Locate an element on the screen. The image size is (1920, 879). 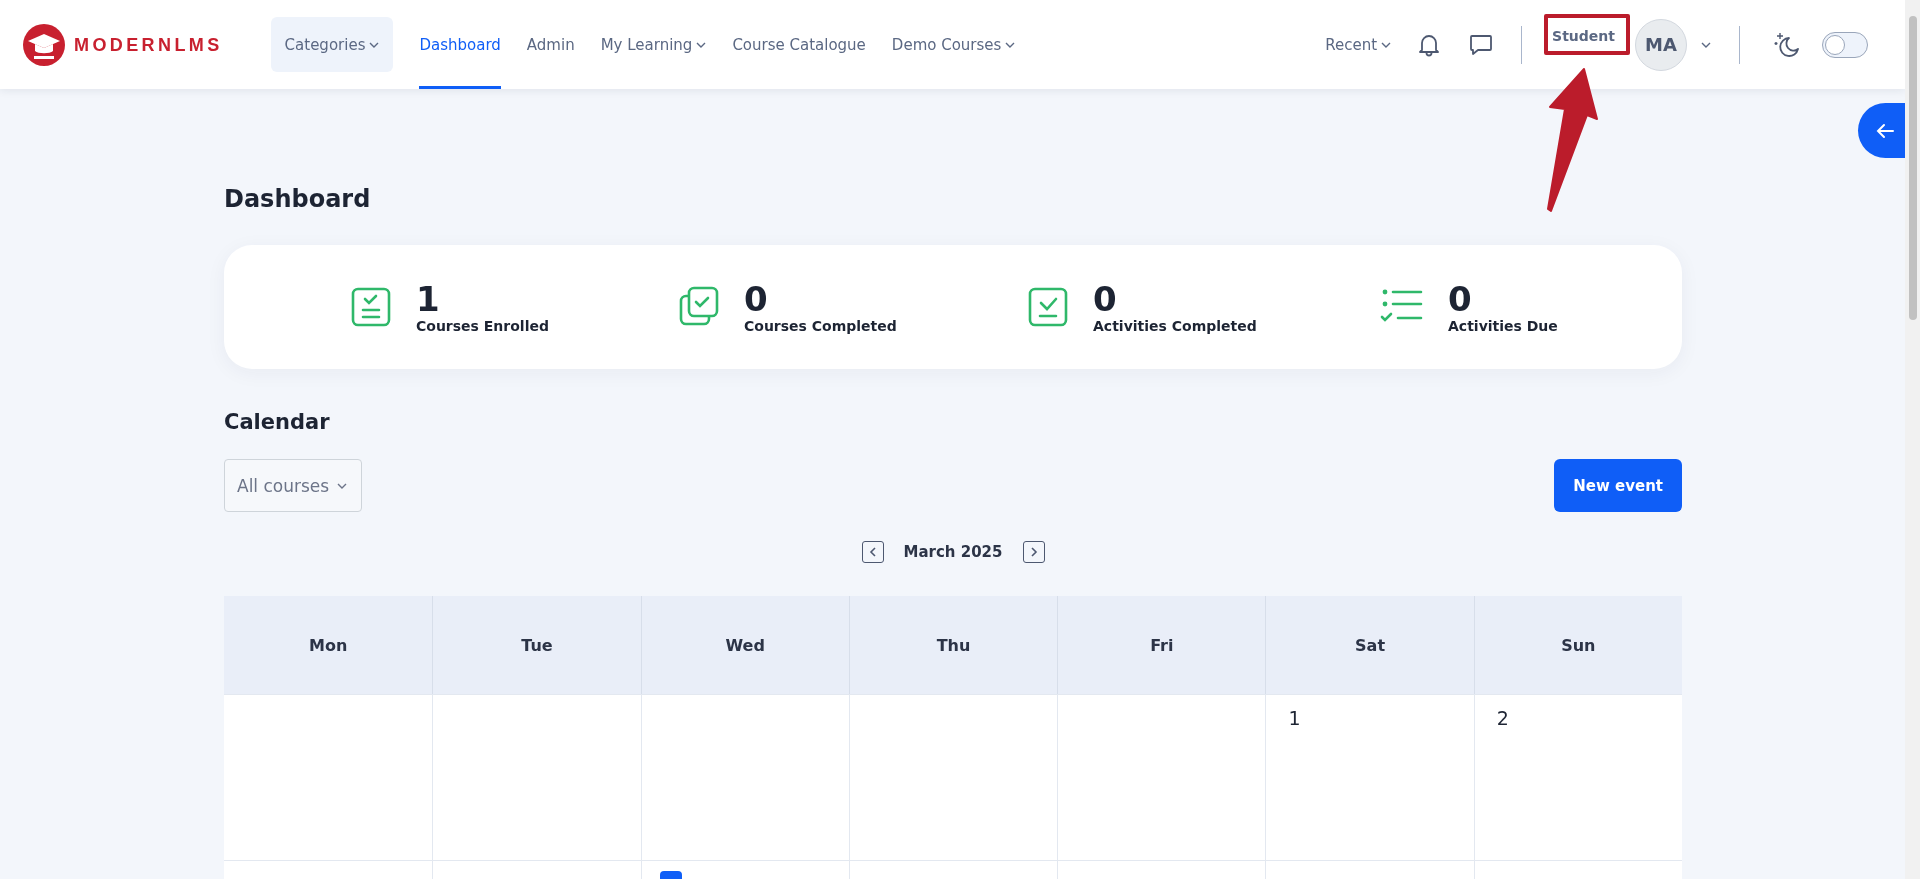
dark-mode-icon is located at coordinates (1787, 44).